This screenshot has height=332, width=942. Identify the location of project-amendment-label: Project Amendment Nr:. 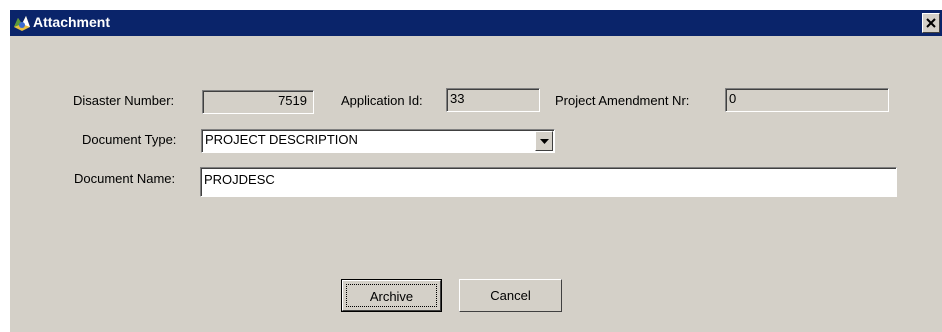
(622, 100).